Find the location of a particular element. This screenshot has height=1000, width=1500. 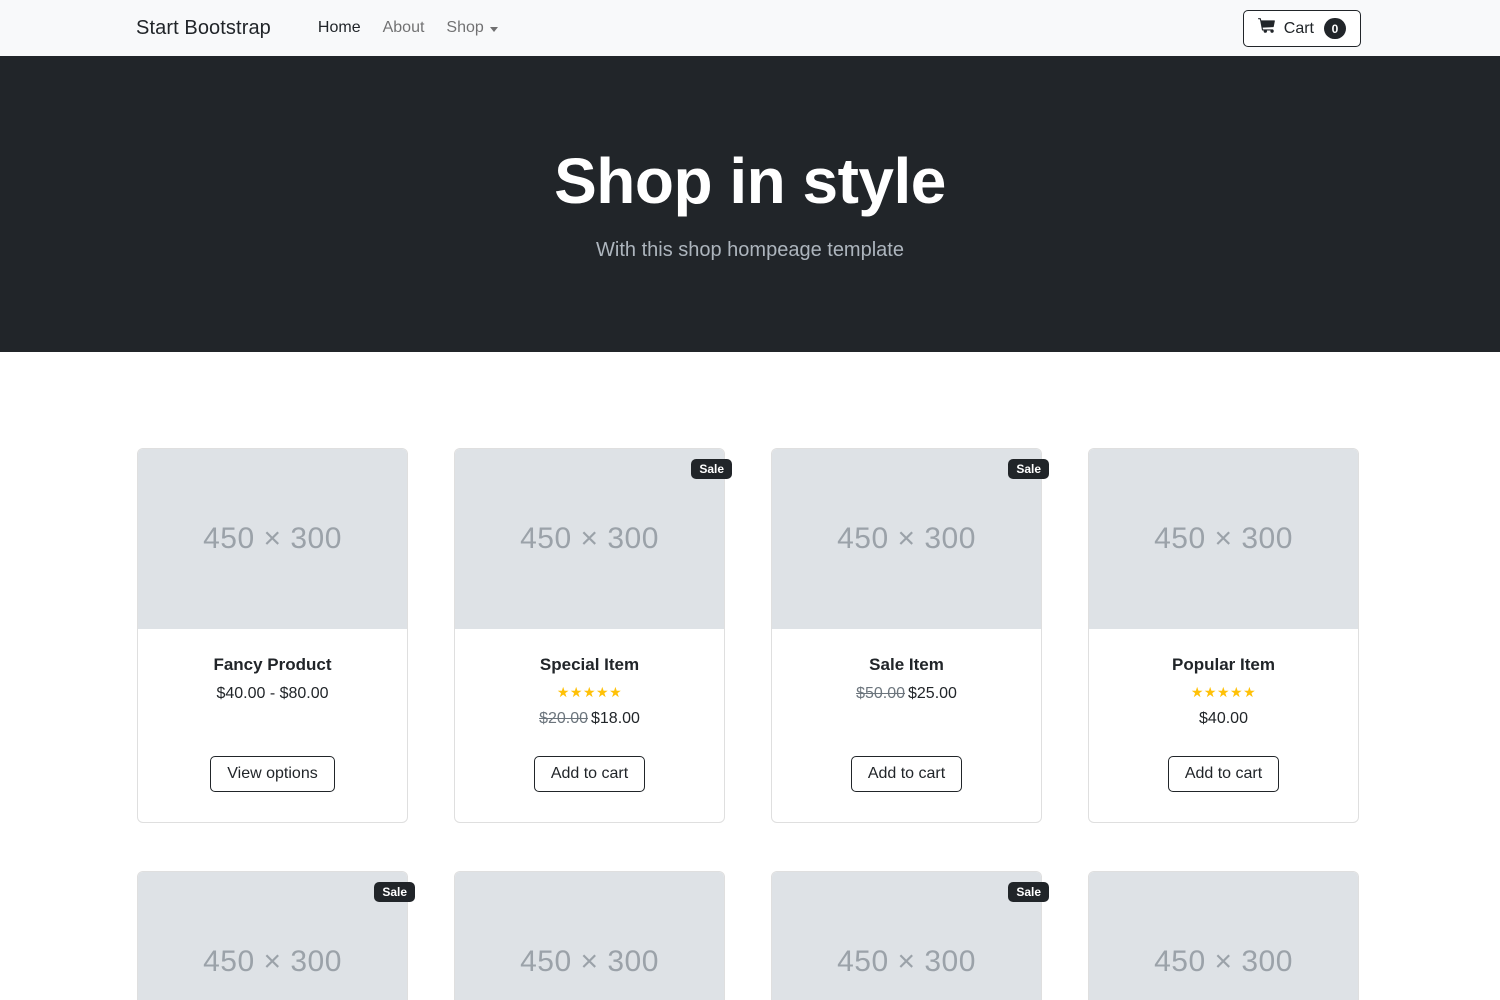

product-price-current: $18.00 is located at coordinates (615, 718).